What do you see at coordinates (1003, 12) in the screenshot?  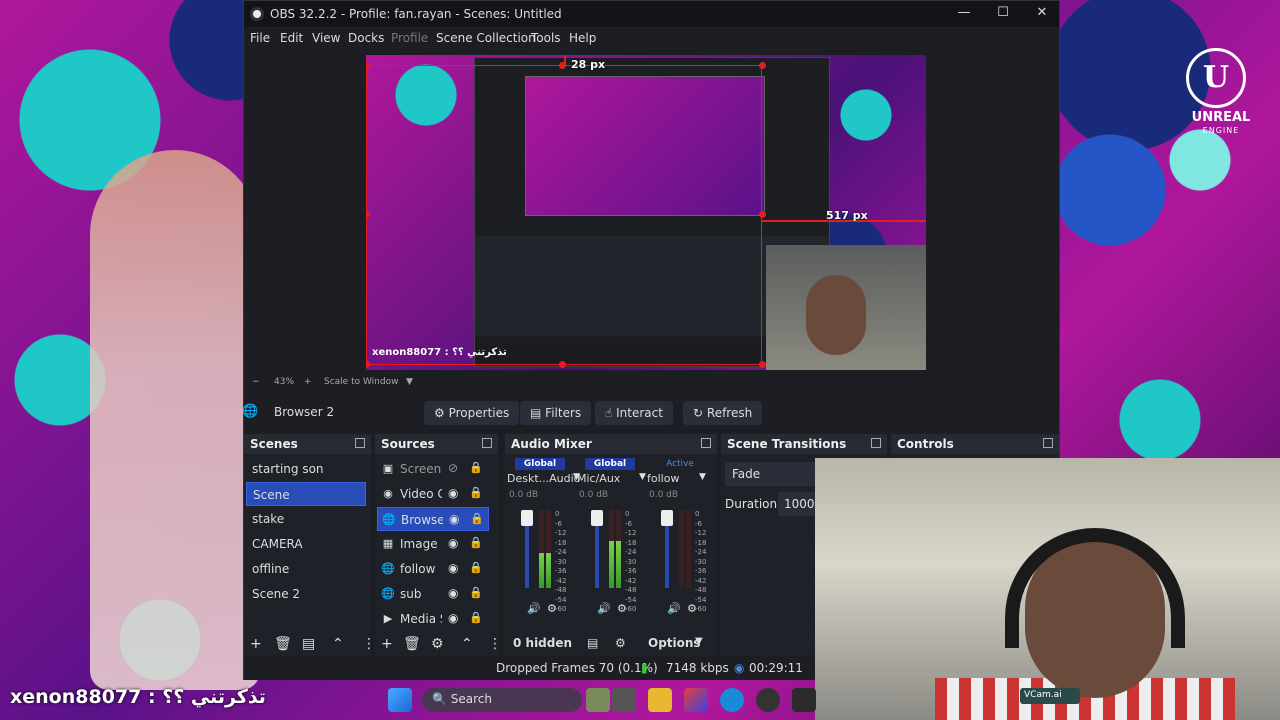 I see `maximize-icon: ☐` at bounding box center [1003, 12].